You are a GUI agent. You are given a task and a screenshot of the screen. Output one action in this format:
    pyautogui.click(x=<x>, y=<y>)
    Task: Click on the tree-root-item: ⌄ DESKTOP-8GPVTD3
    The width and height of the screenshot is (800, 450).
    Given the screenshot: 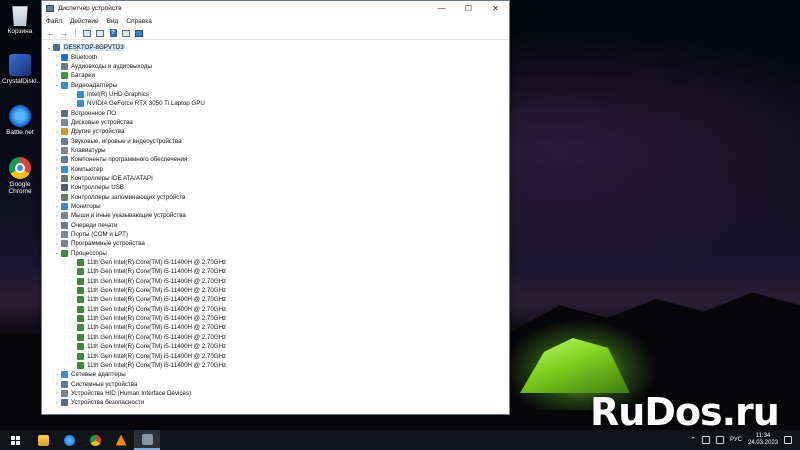 What is the action you would take?
    pyautogui.click(x=275, y=47)
    